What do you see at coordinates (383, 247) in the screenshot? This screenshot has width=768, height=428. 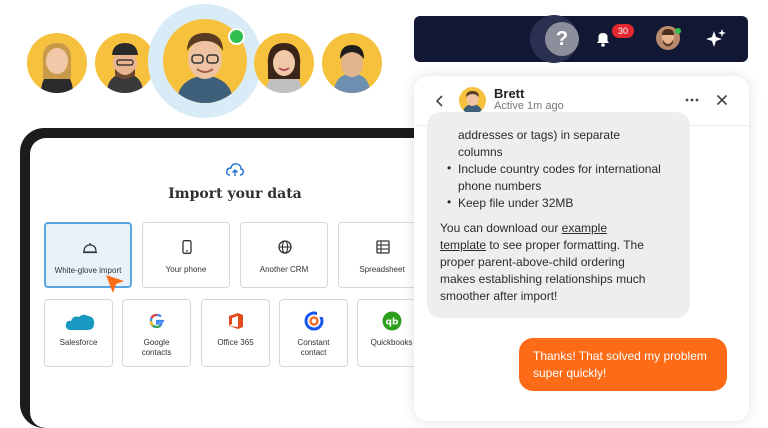 I see `spreadsheet-icon` at bounding box center [383, 247].